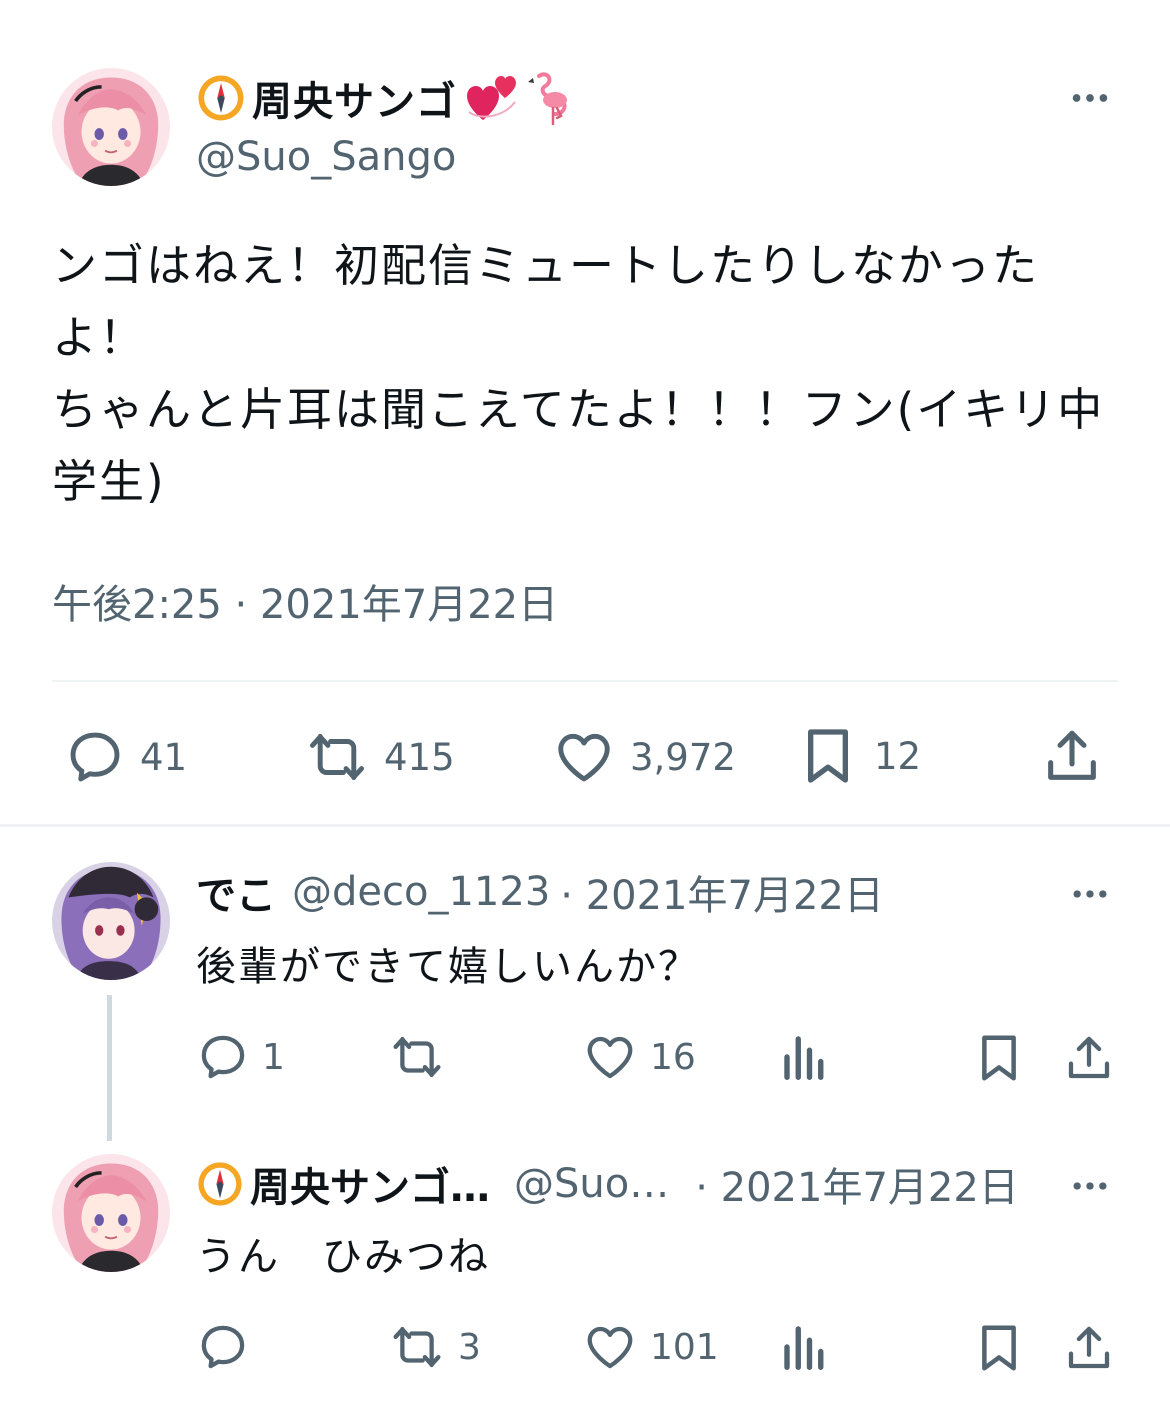  Describe the element at coordinates (673, 1057) in the screenshot. I see `like-count: 16` at that location.